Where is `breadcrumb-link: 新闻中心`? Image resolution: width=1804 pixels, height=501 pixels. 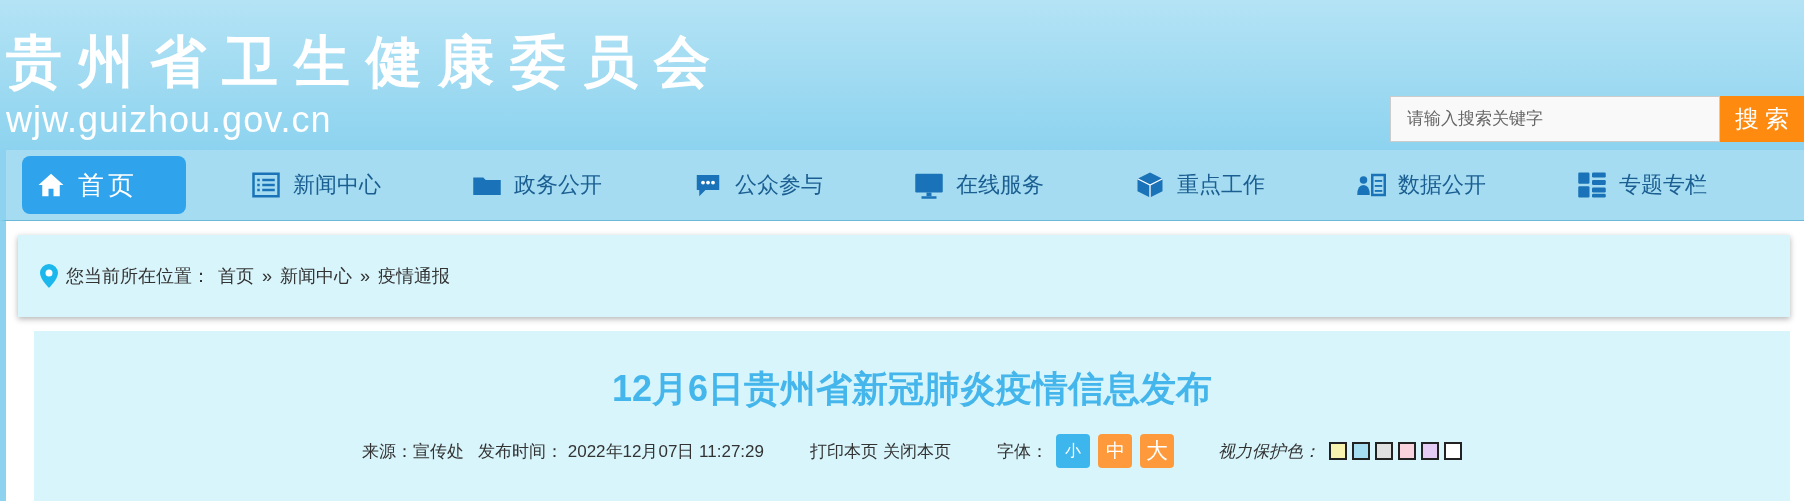
breadcrumb-link: 新闻中心 is located at coordinates (316, 276).